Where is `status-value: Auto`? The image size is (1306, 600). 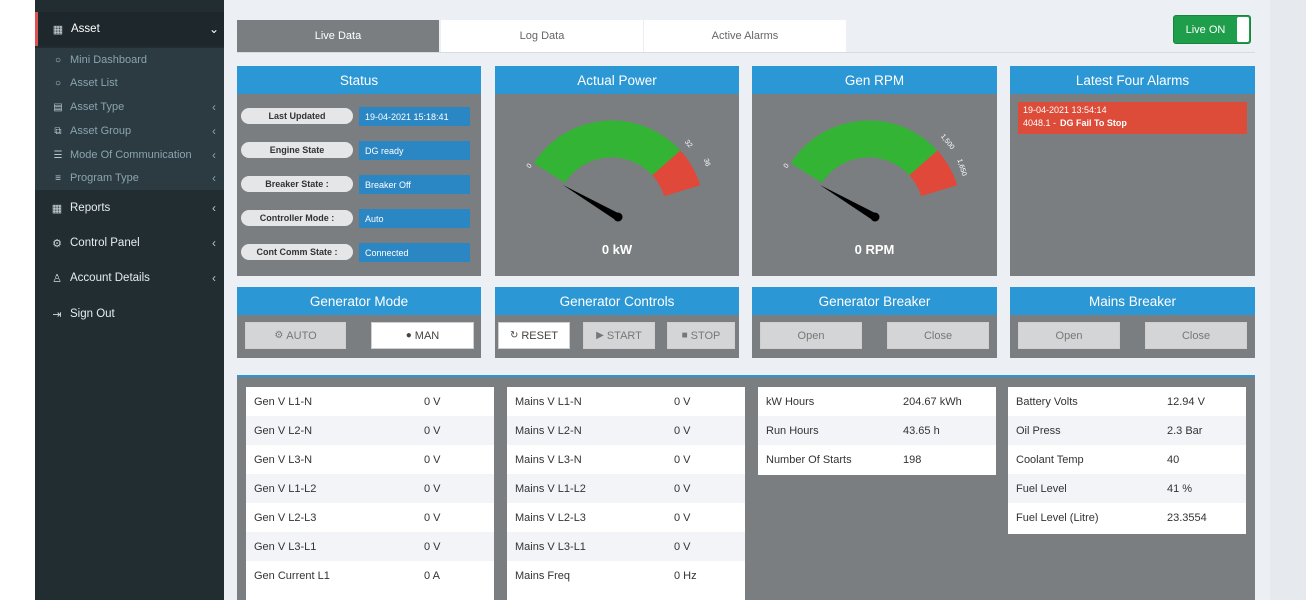
status-value: Auto is located at coordinates (414, 218).